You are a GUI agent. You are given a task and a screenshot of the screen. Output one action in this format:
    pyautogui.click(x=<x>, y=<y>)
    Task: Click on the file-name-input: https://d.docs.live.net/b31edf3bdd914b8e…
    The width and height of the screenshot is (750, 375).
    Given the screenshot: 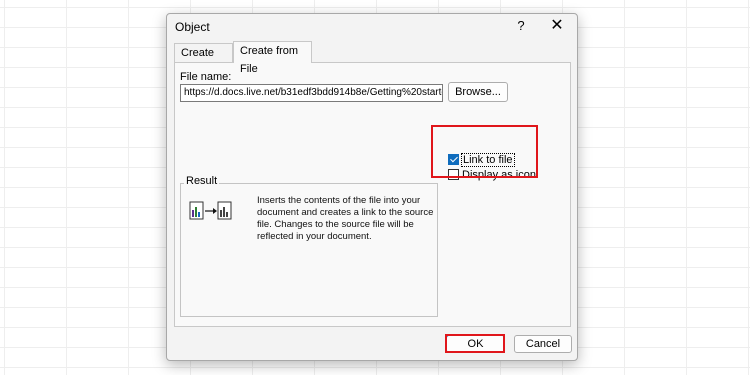 What is the action you would take?
    pyautogui.click(x=311, y=93)
    